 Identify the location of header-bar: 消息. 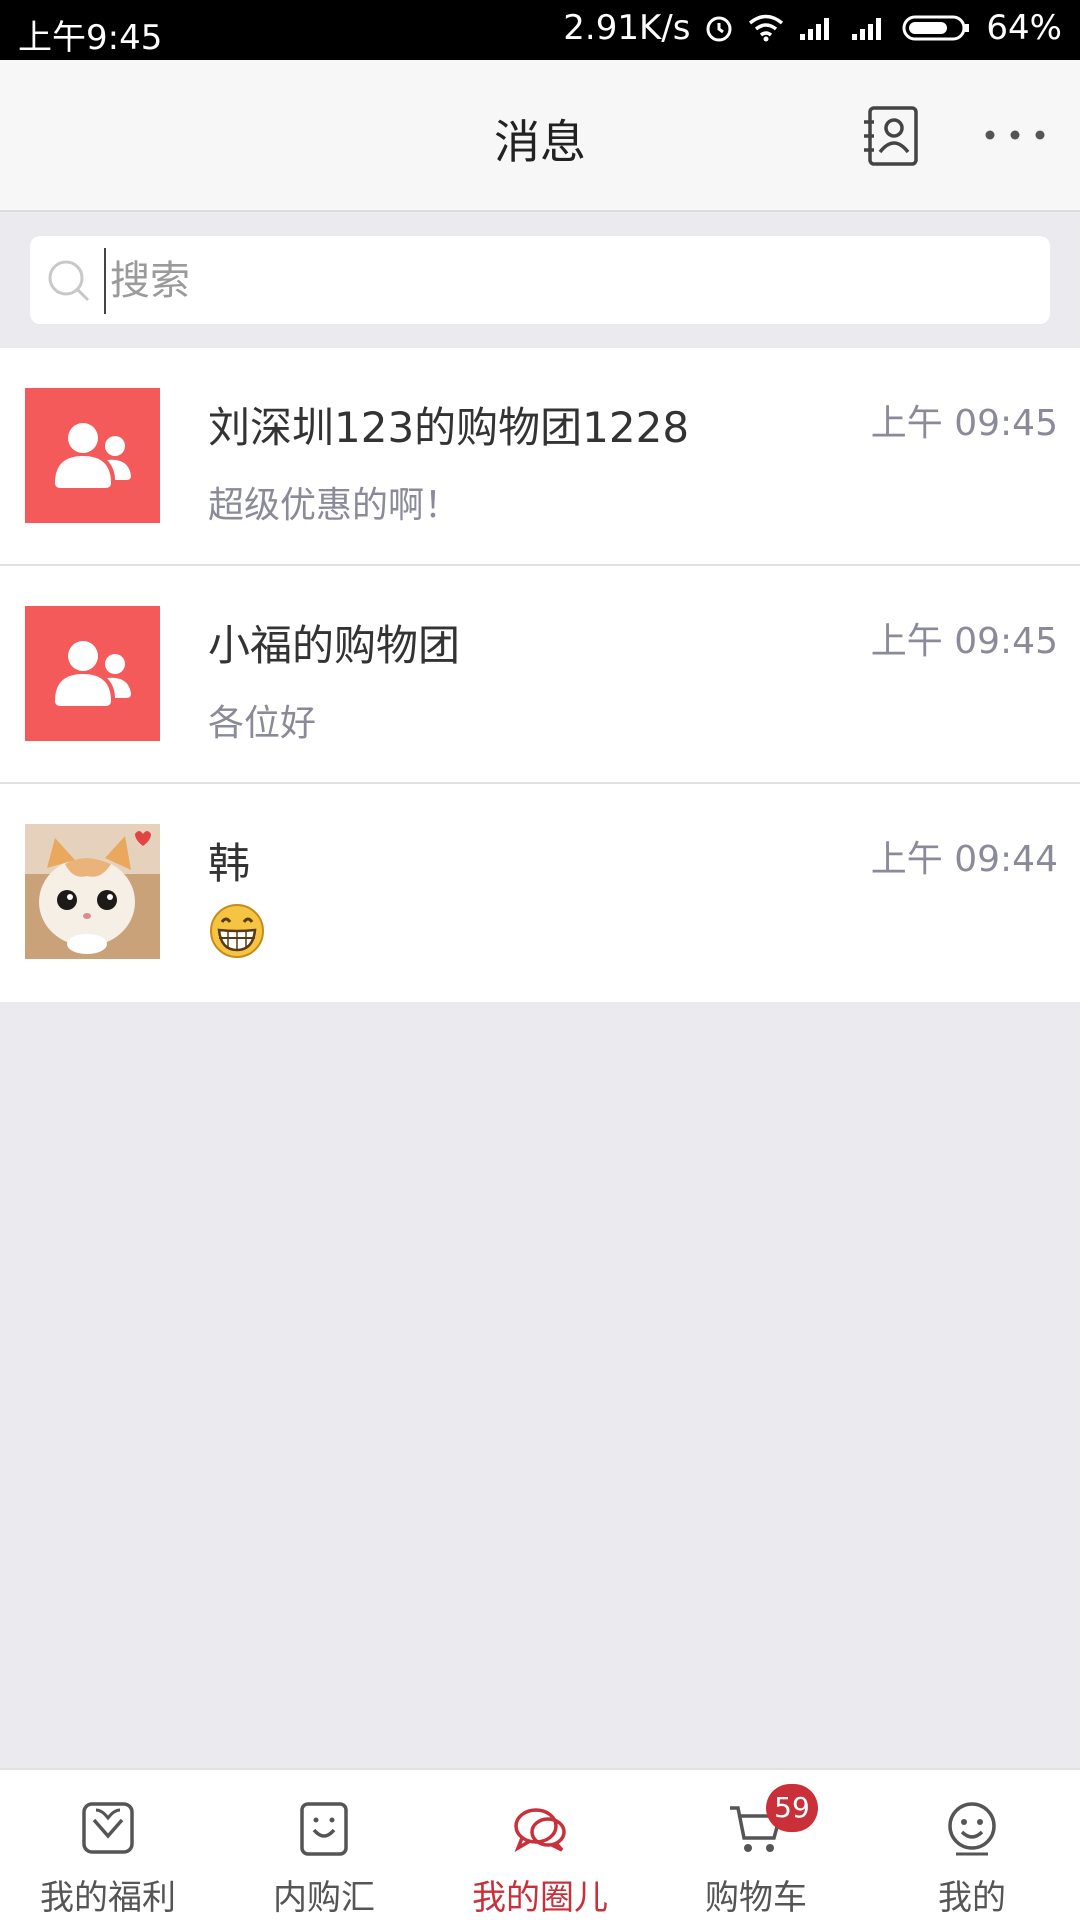
(540, 136).